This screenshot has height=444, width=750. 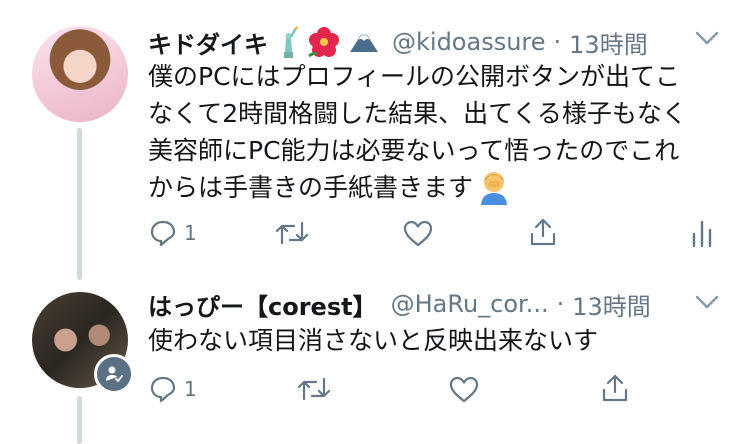 I want to click on handle: @kidoassure, so click(x=469, y=42).